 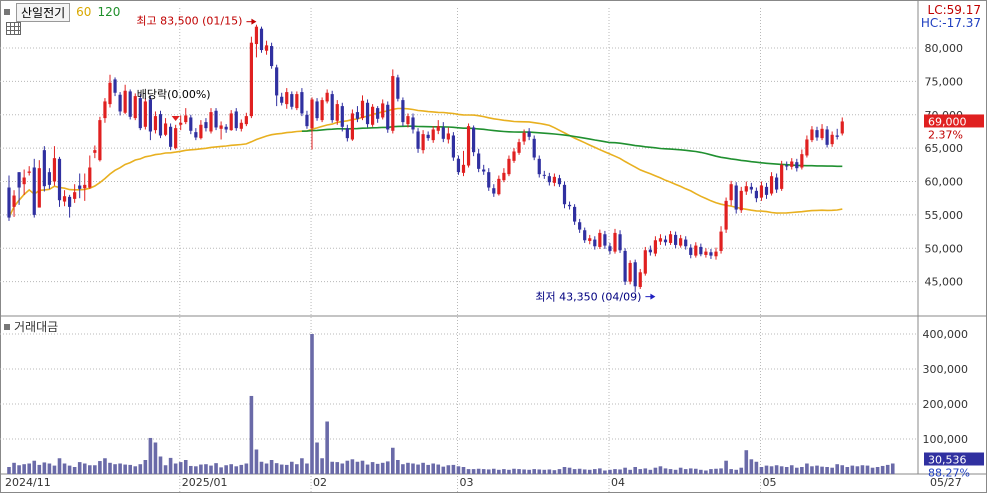 What do you see at coordinates (949, 473) in the screenshot?
I see `last-volume-pct-label: 88.27%` at bounding box center [949, 473].